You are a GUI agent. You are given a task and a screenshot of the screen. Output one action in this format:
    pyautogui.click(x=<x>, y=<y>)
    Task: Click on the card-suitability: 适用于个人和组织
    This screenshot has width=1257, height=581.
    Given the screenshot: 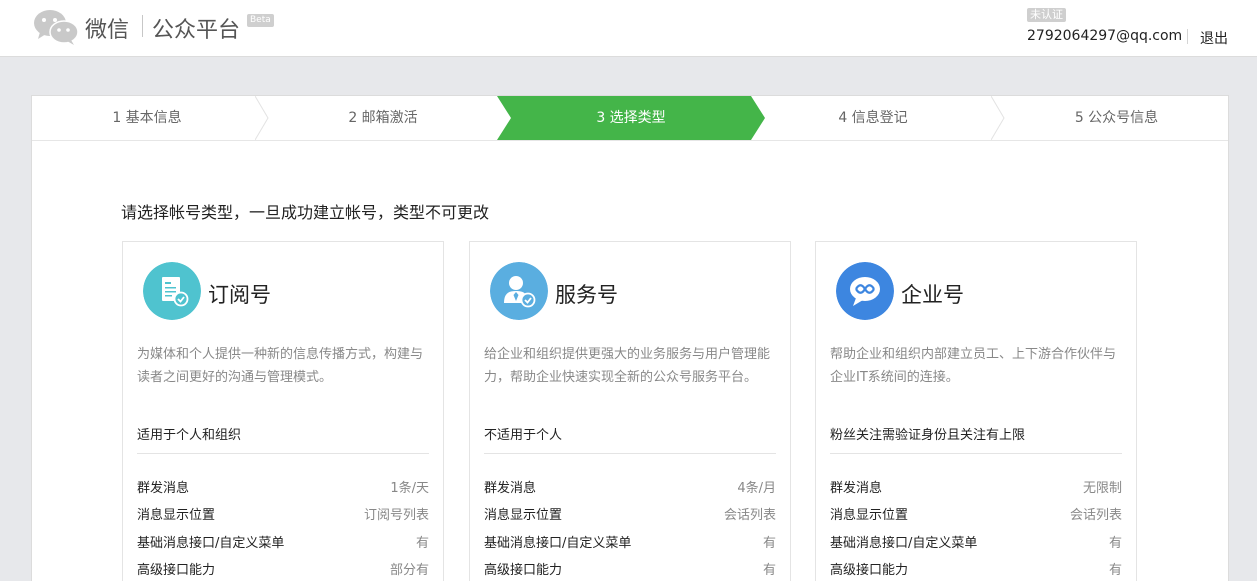 What is the action you would take?
    pyautogui.click(x=189, y=435)
    